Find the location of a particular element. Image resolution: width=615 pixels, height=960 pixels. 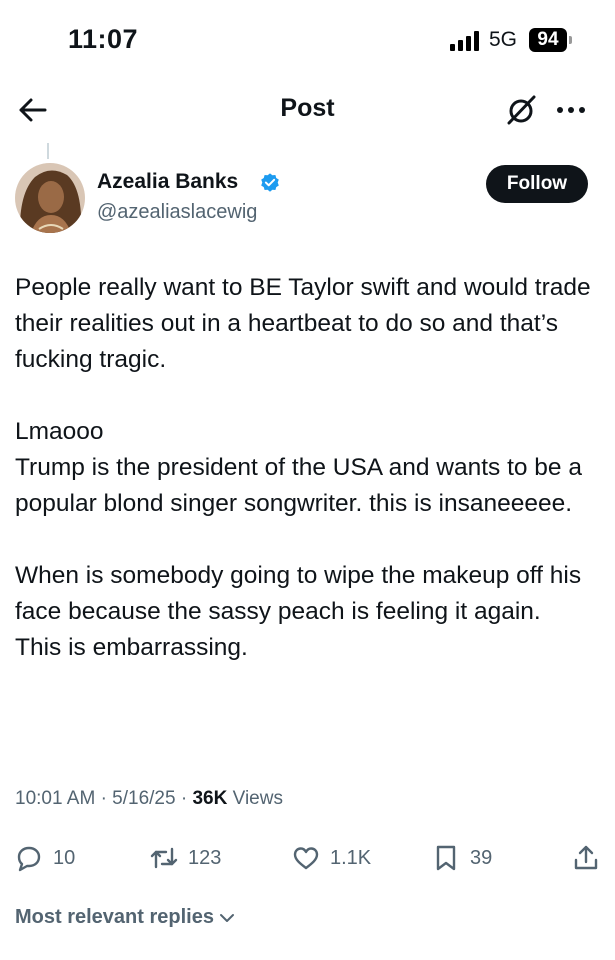

heart-icon is located at coordinates (306, 858).